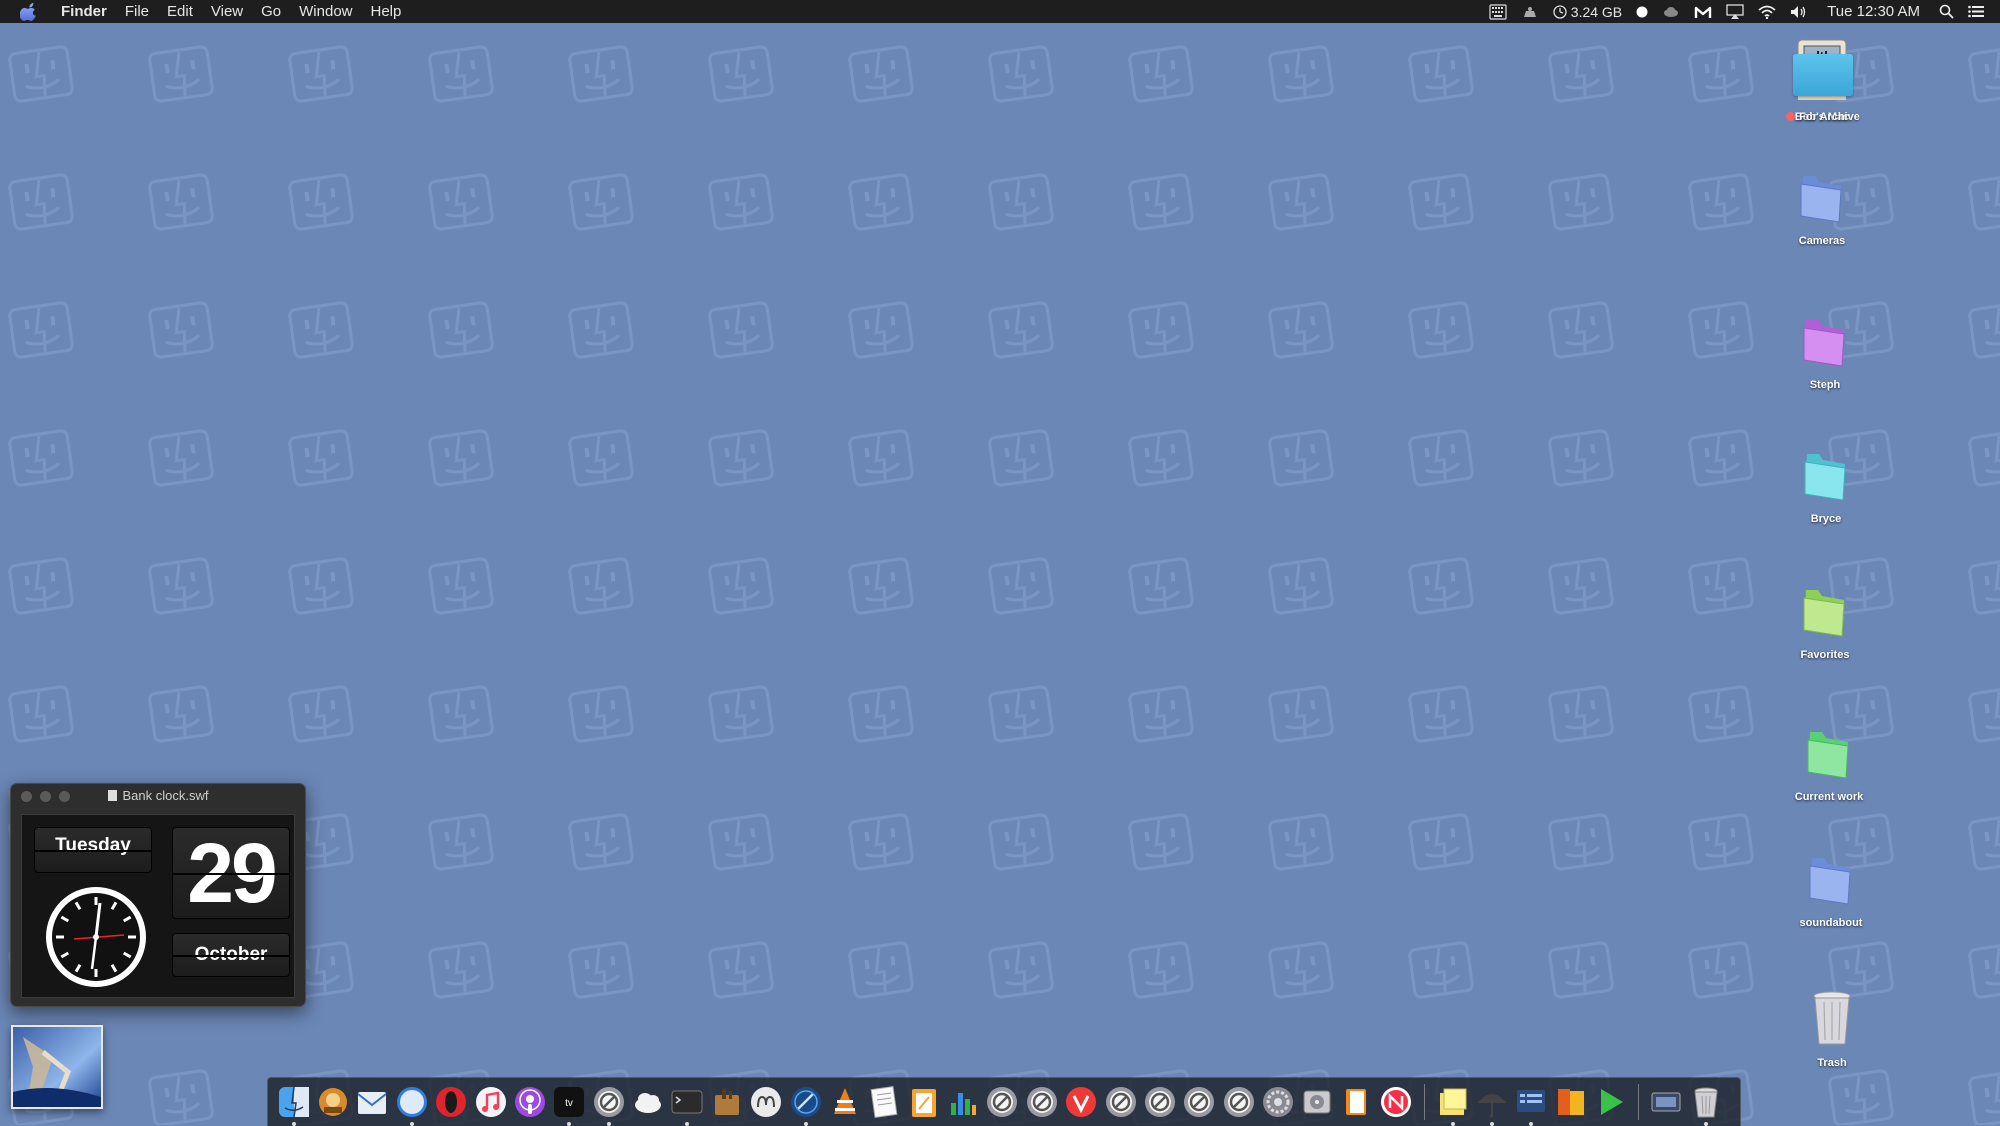 The height and width of the screenshot is (1126, 2000). What do you see at coordinates (1703, 12) in the screenshot?
I see `malwarebytes-icon` at bounding box center [1703, 12].